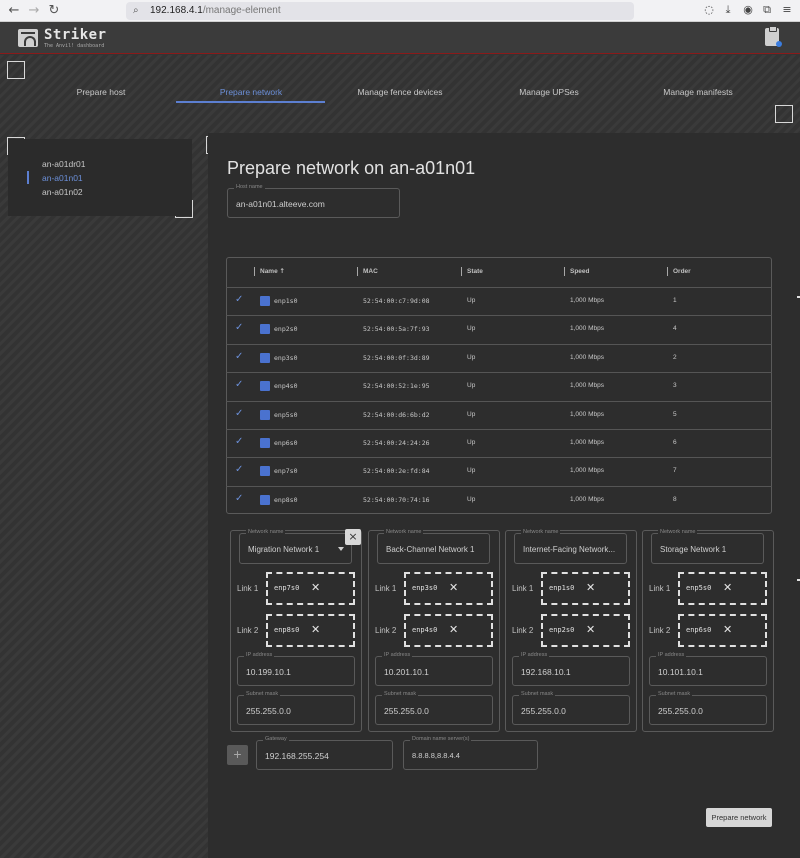 The image size is (800, 858). What do you see at coordinates (407, 271) in the screenshot?
I see `column-header-mac: MAC` at bounding box center [407, 271].